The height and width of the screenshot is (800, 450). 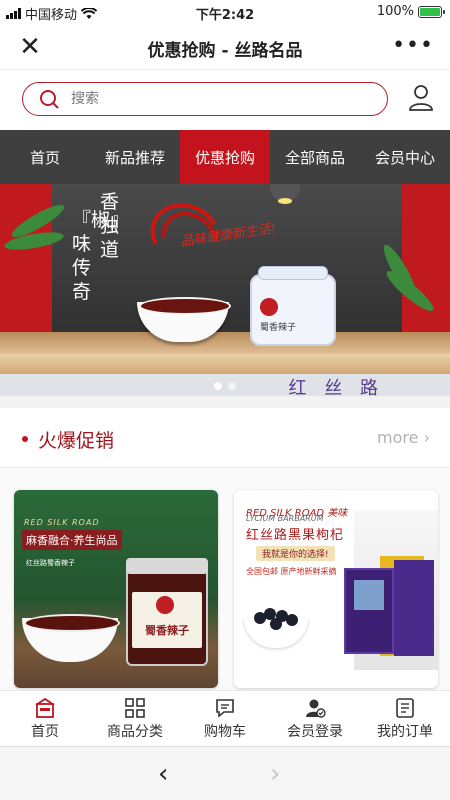 I want to click on search-row, so click(x=225, y=100).